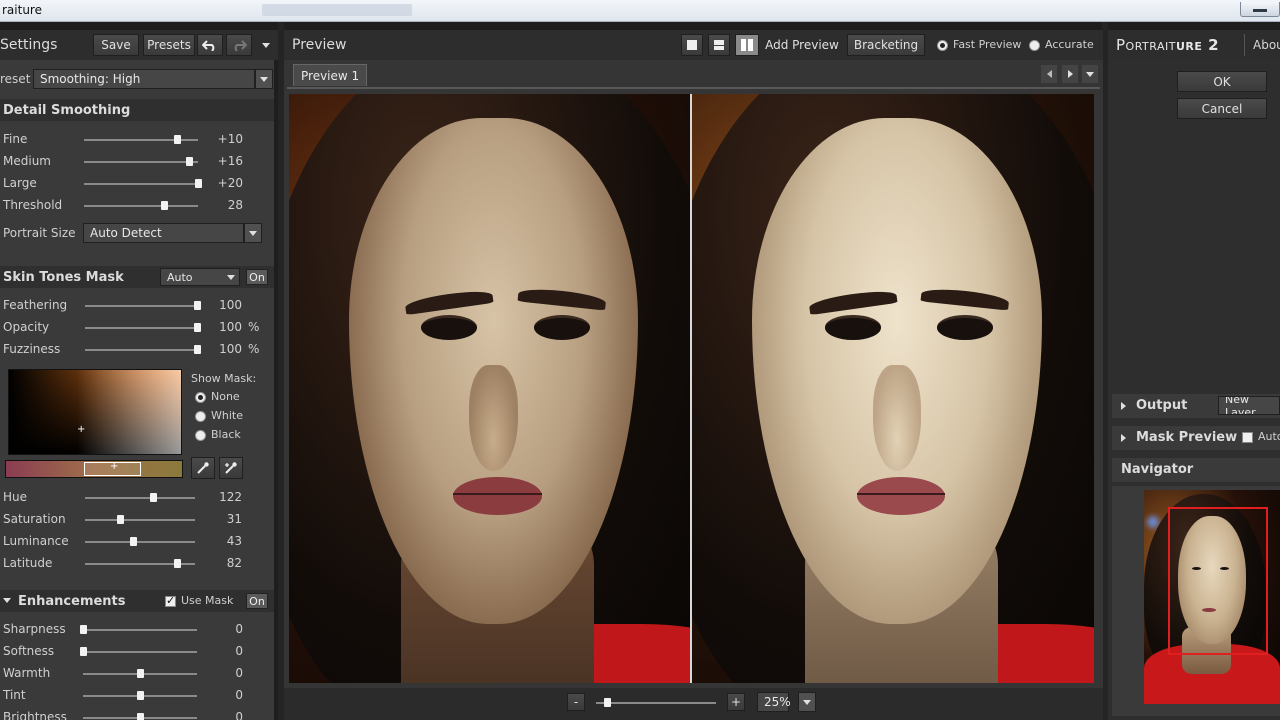  Describe the element at coordinates (141, 306) in the screenshot. I see `feathering-slider` at that location.